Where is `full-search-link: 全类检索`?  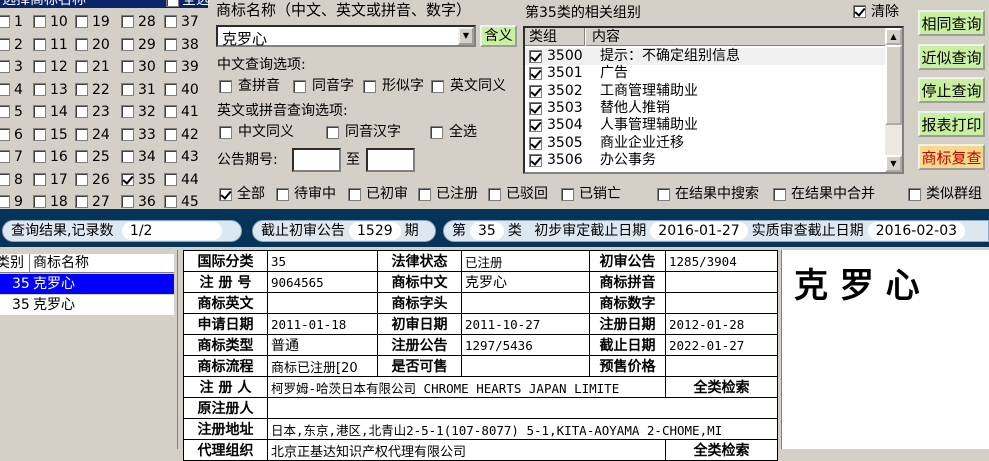
full-search-link: 全类检索 is located at coordinates (721, 387).